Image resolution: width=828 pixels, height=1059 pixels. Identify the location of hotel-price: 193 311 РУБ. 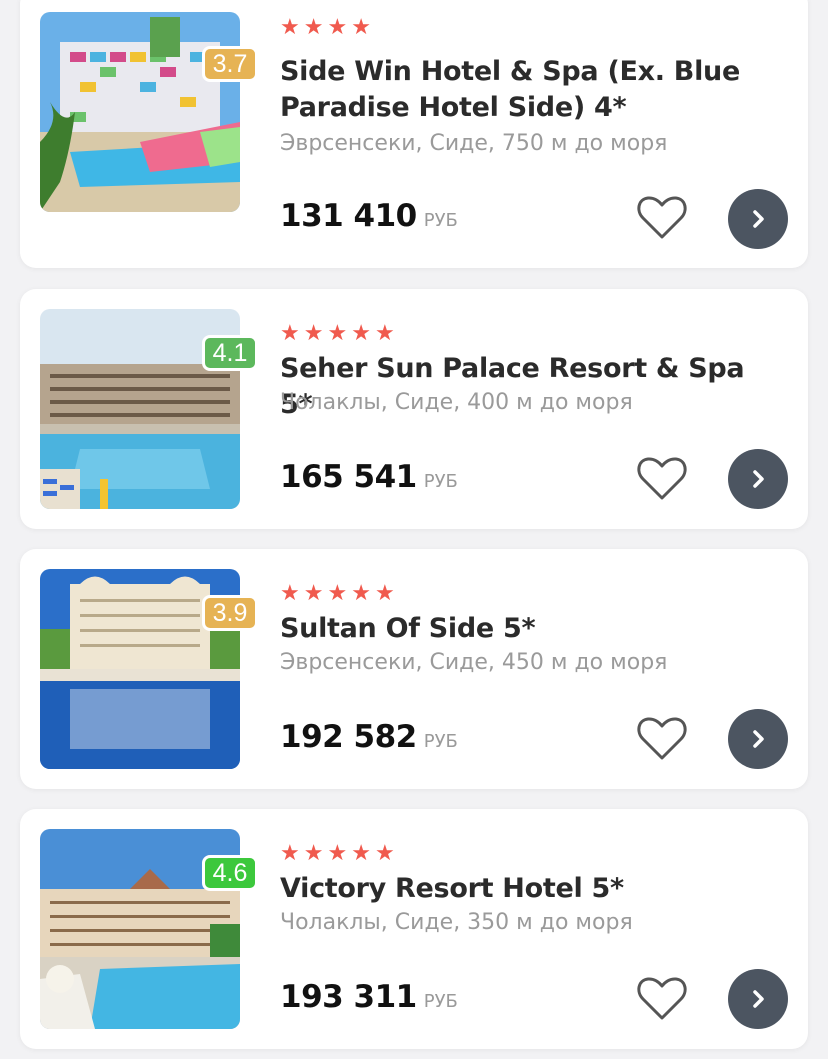
(369, 997).